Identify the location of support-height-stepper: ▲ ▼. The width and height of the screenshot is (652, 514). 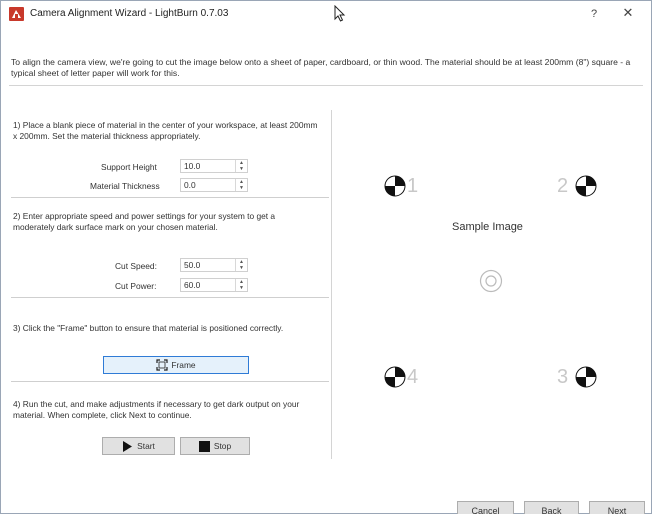
(241, 166).